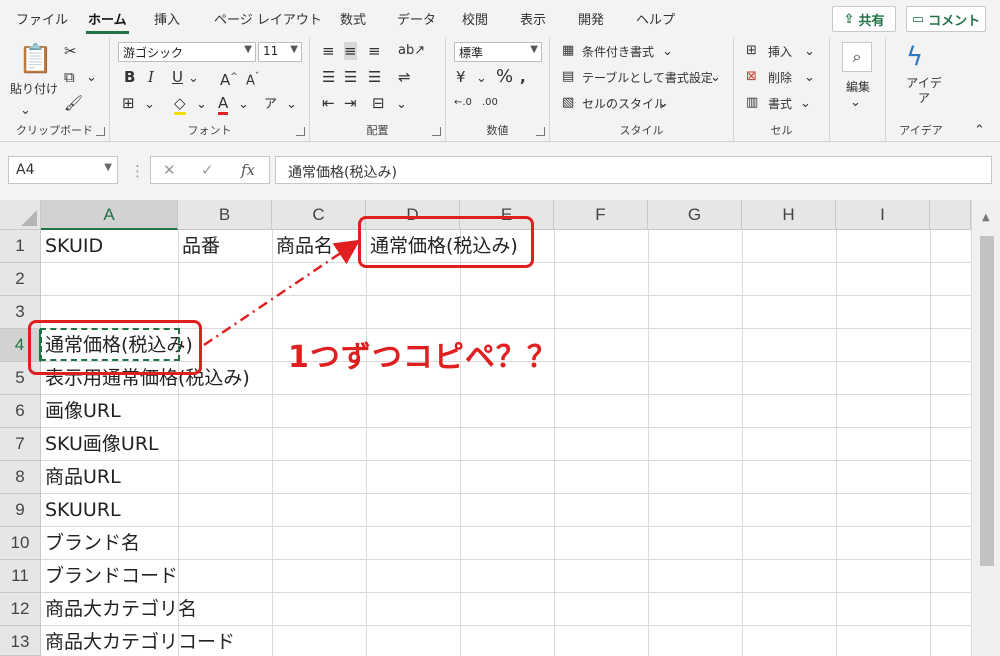 This screenshot has height=656, width=1000. What do you see at coordinates (647, 77) in the screenshot?
I see `format-as-table-button: テーブルとして書式設定` at bounding box center [647, 77].